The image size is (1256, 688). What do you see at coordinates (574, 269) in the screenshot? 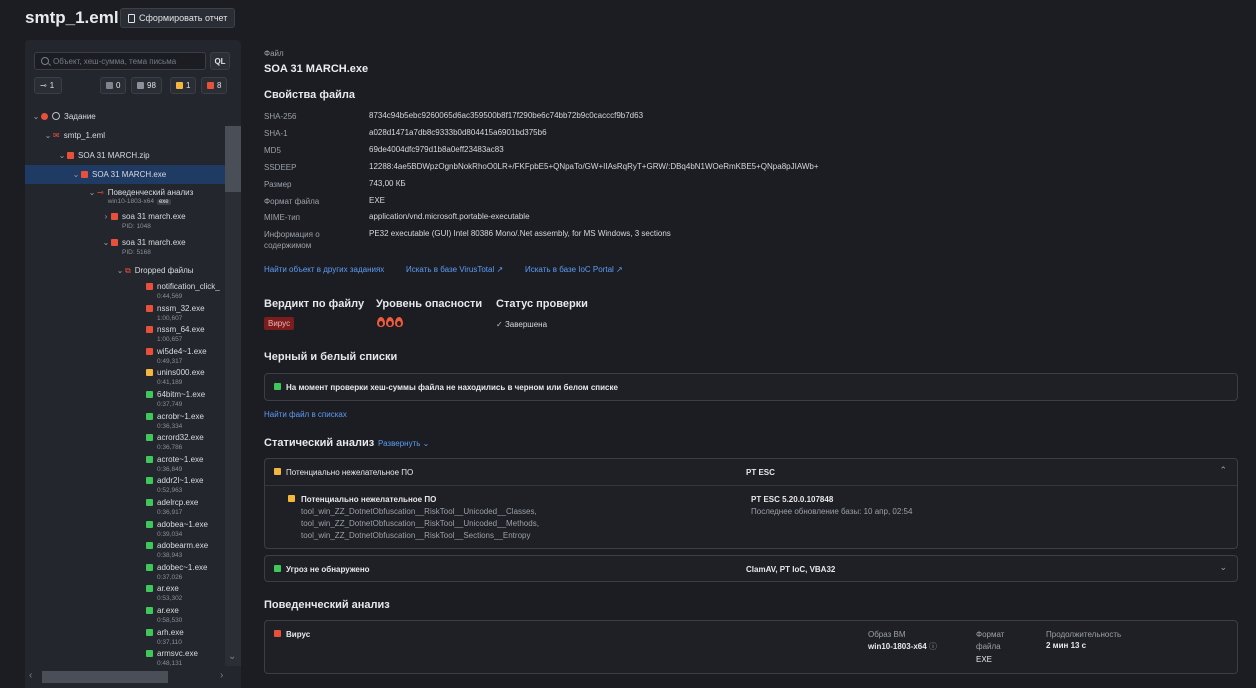
I see `ioc-portal-link: Искать в базе IoC Portal ↗` at bounding box center [574, 269].